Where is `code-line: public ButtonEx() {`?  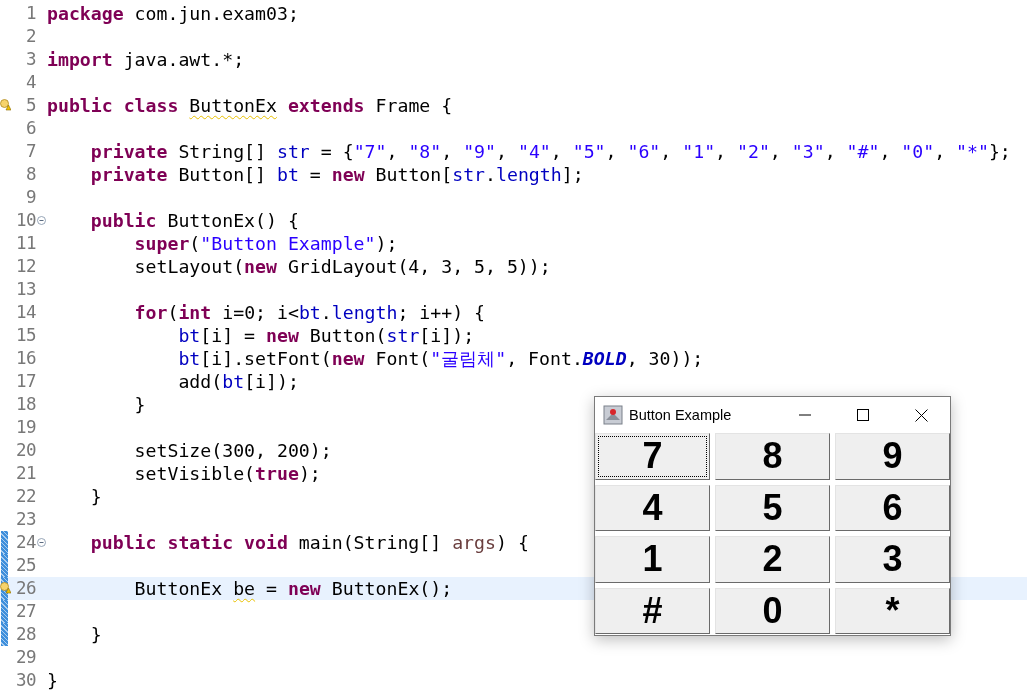
code-line: public ButtonEx() { is located at coordinates (194, 220).